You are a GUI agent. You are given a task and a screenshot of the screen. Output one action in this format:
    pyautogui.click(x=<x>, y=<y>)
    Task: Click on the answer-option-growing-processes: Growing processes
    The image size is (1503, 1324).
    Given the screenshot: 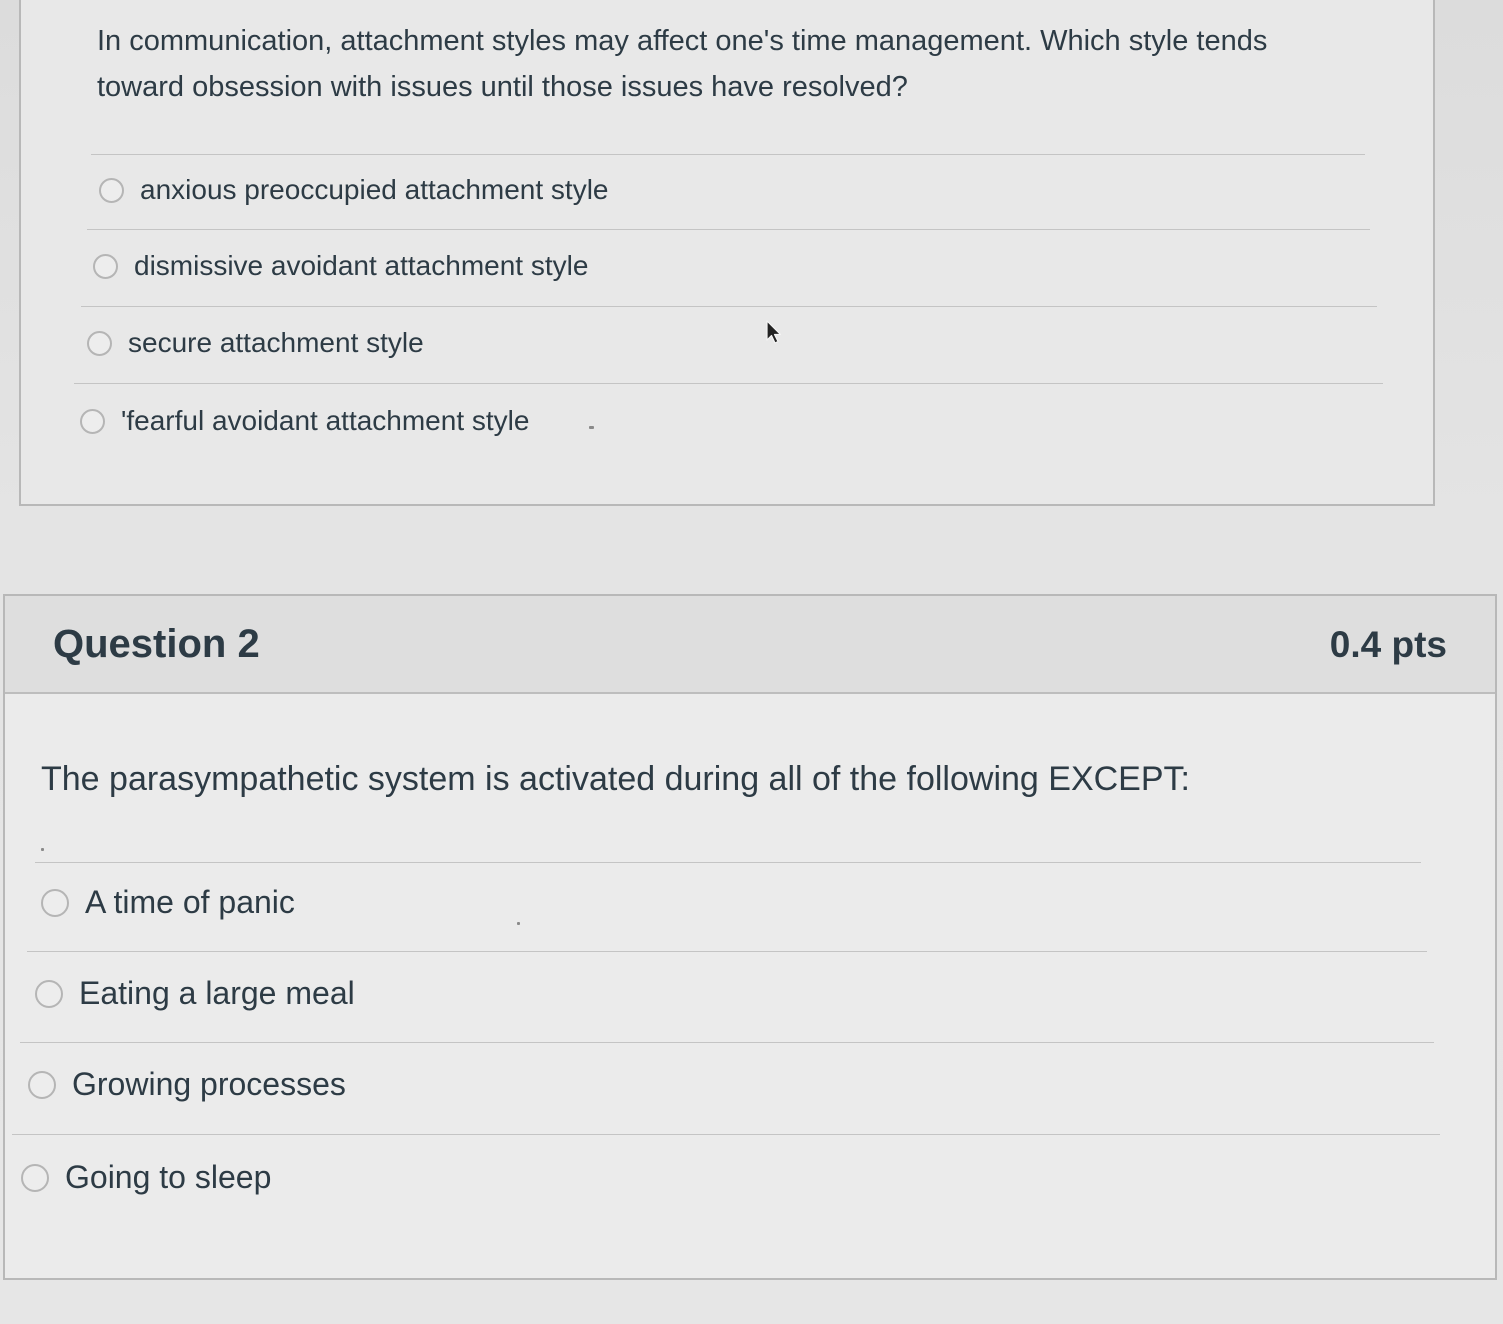 What is the action you would take?
    pyautogui.click(x=187, y=1084)
    